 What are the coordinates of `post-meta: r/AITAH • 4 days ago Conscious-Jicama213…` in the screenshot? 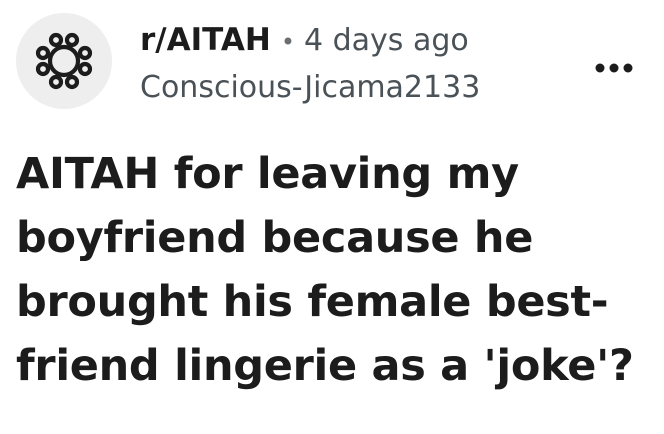 It's located at (310, 64).